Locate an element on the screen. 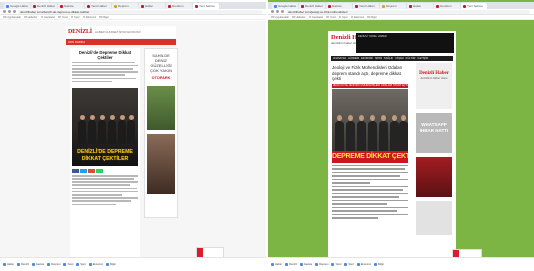 This screenshot has width=534, height=271. whatsapp-hotline-ad: WHATSAPP İHBAR HATTI is located at coordinates (434, 133).